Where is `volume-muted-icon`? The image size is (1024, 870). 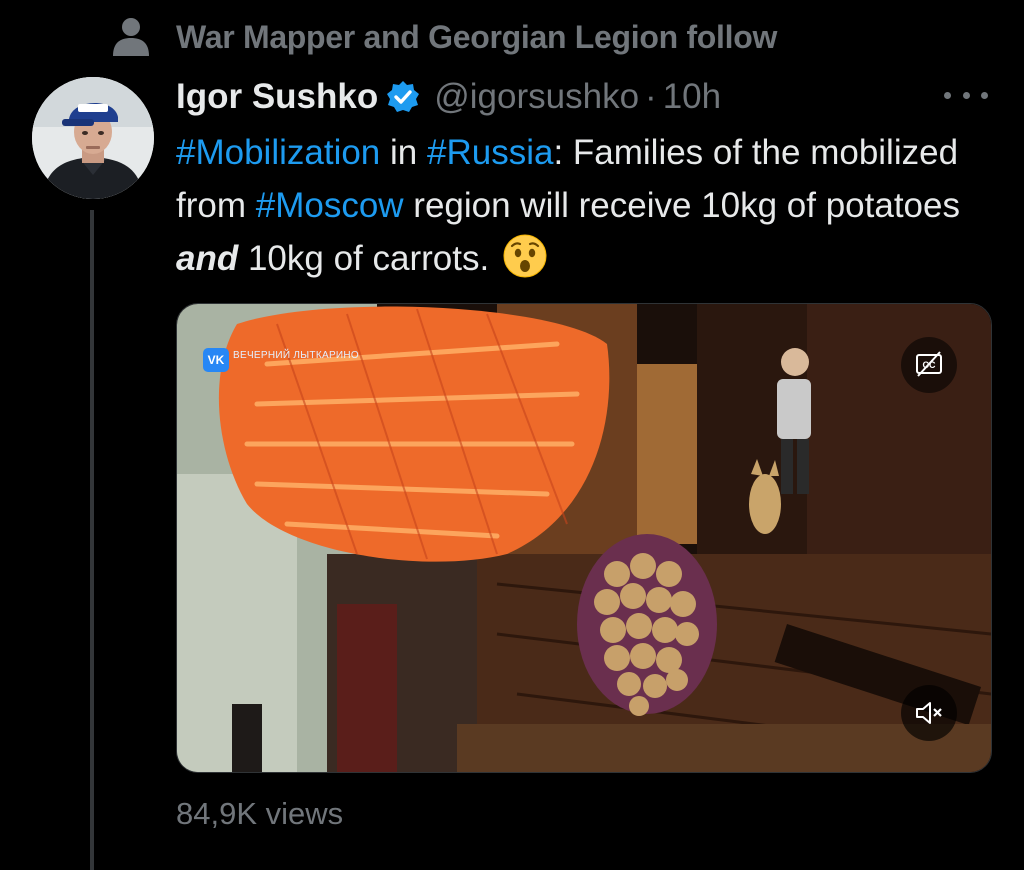 volume-muted-icon is located at coordinates (929, 713).